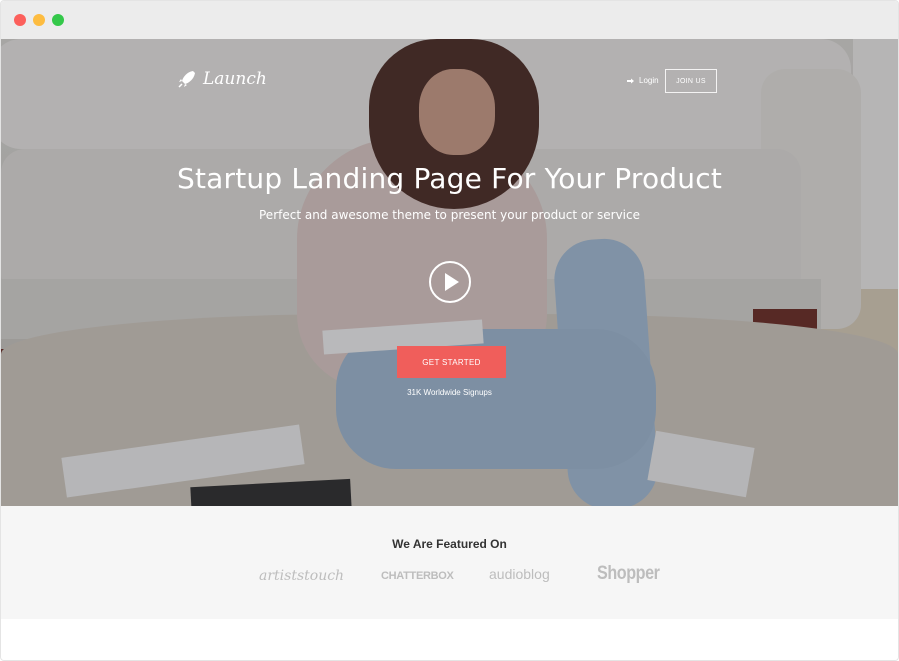 This screenshot has height=661, width=899. What do you see at coordinates (417, 576) in the screenshot?
I see `brand-logo-chatterbox: CHATTERBOX` at bounding box center [417, 576].